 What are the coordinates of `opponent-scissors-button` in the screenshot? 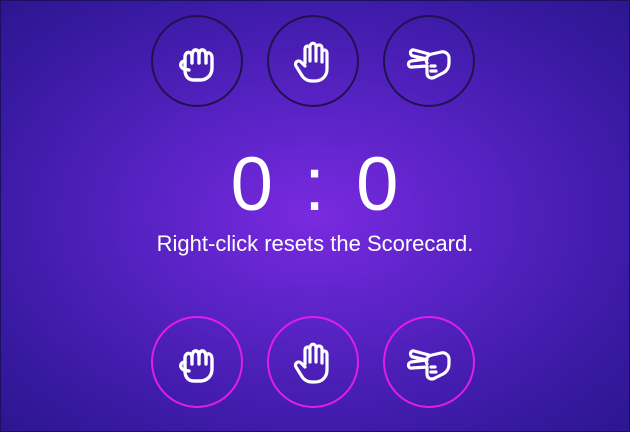 It's located at (429, 61).